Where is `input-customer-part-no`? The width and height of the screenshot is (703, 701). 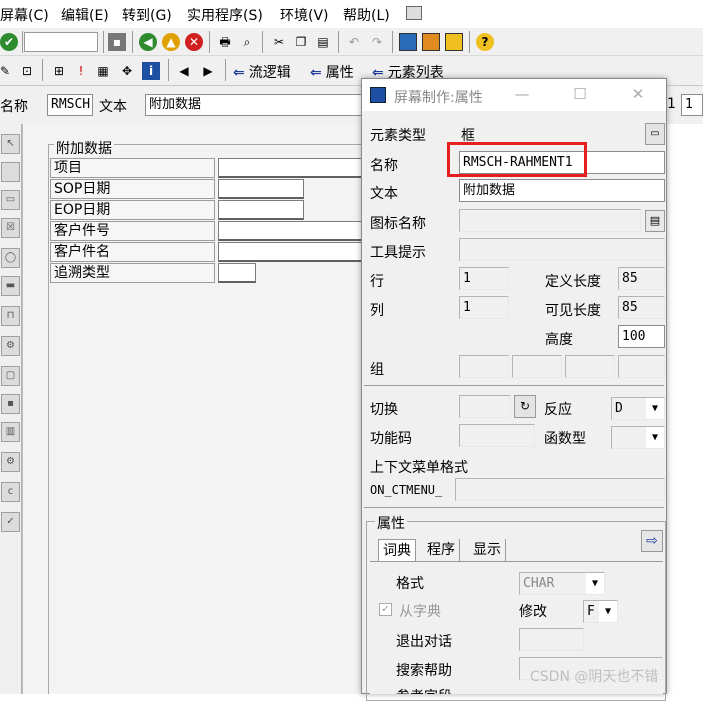
input-customer-part-no is located at coordinates (293, 231).